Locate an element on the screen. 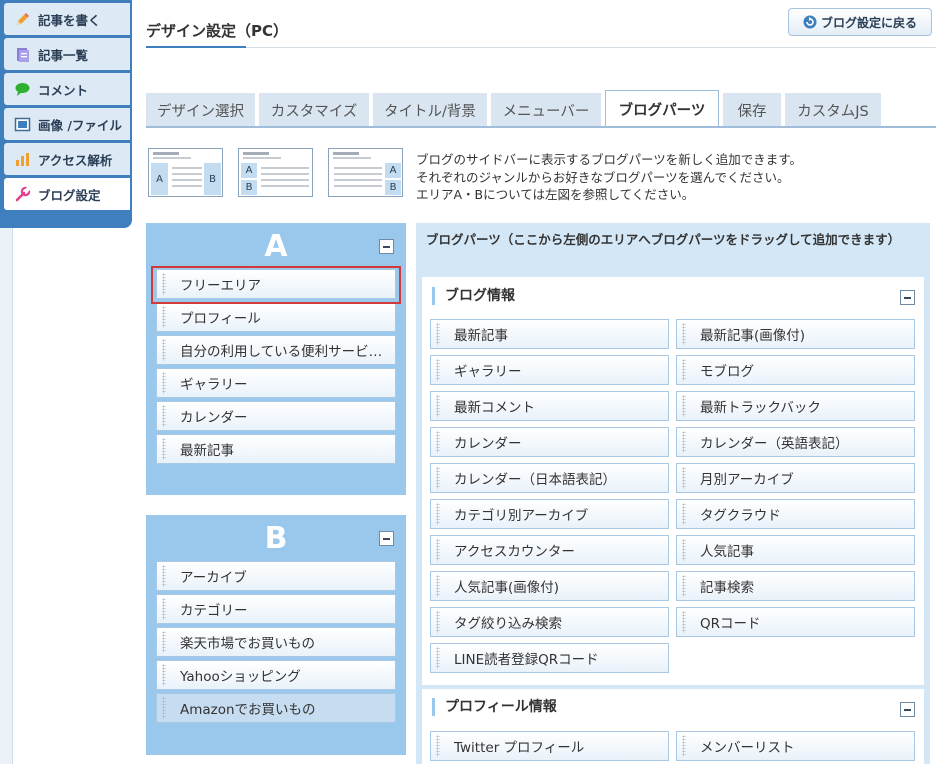 Image resolution: width=942 pixels, height=764 pixels. nav-item-access-analysis: アクセス解析 is located at coordinates (67, 159).